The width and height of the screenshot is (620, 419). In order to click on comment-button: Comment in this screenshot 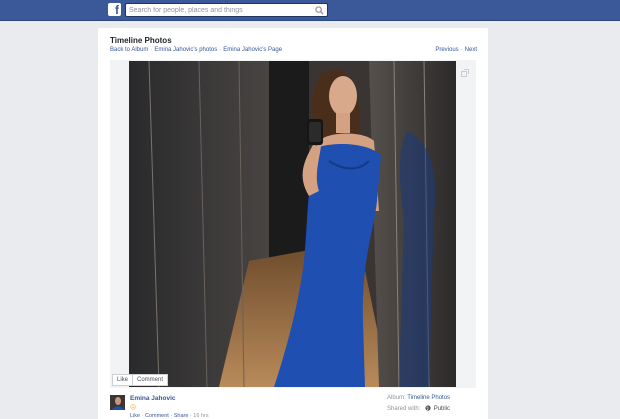, I will do `click(149, 380)`.